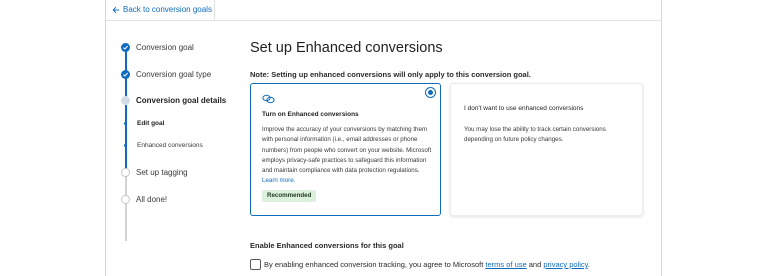 This screenshot has height=276, width=764. What do you see at coordinates (126, 141) in the screenshot?
I see `stepper-line-current` at bounding box center [126, 141].